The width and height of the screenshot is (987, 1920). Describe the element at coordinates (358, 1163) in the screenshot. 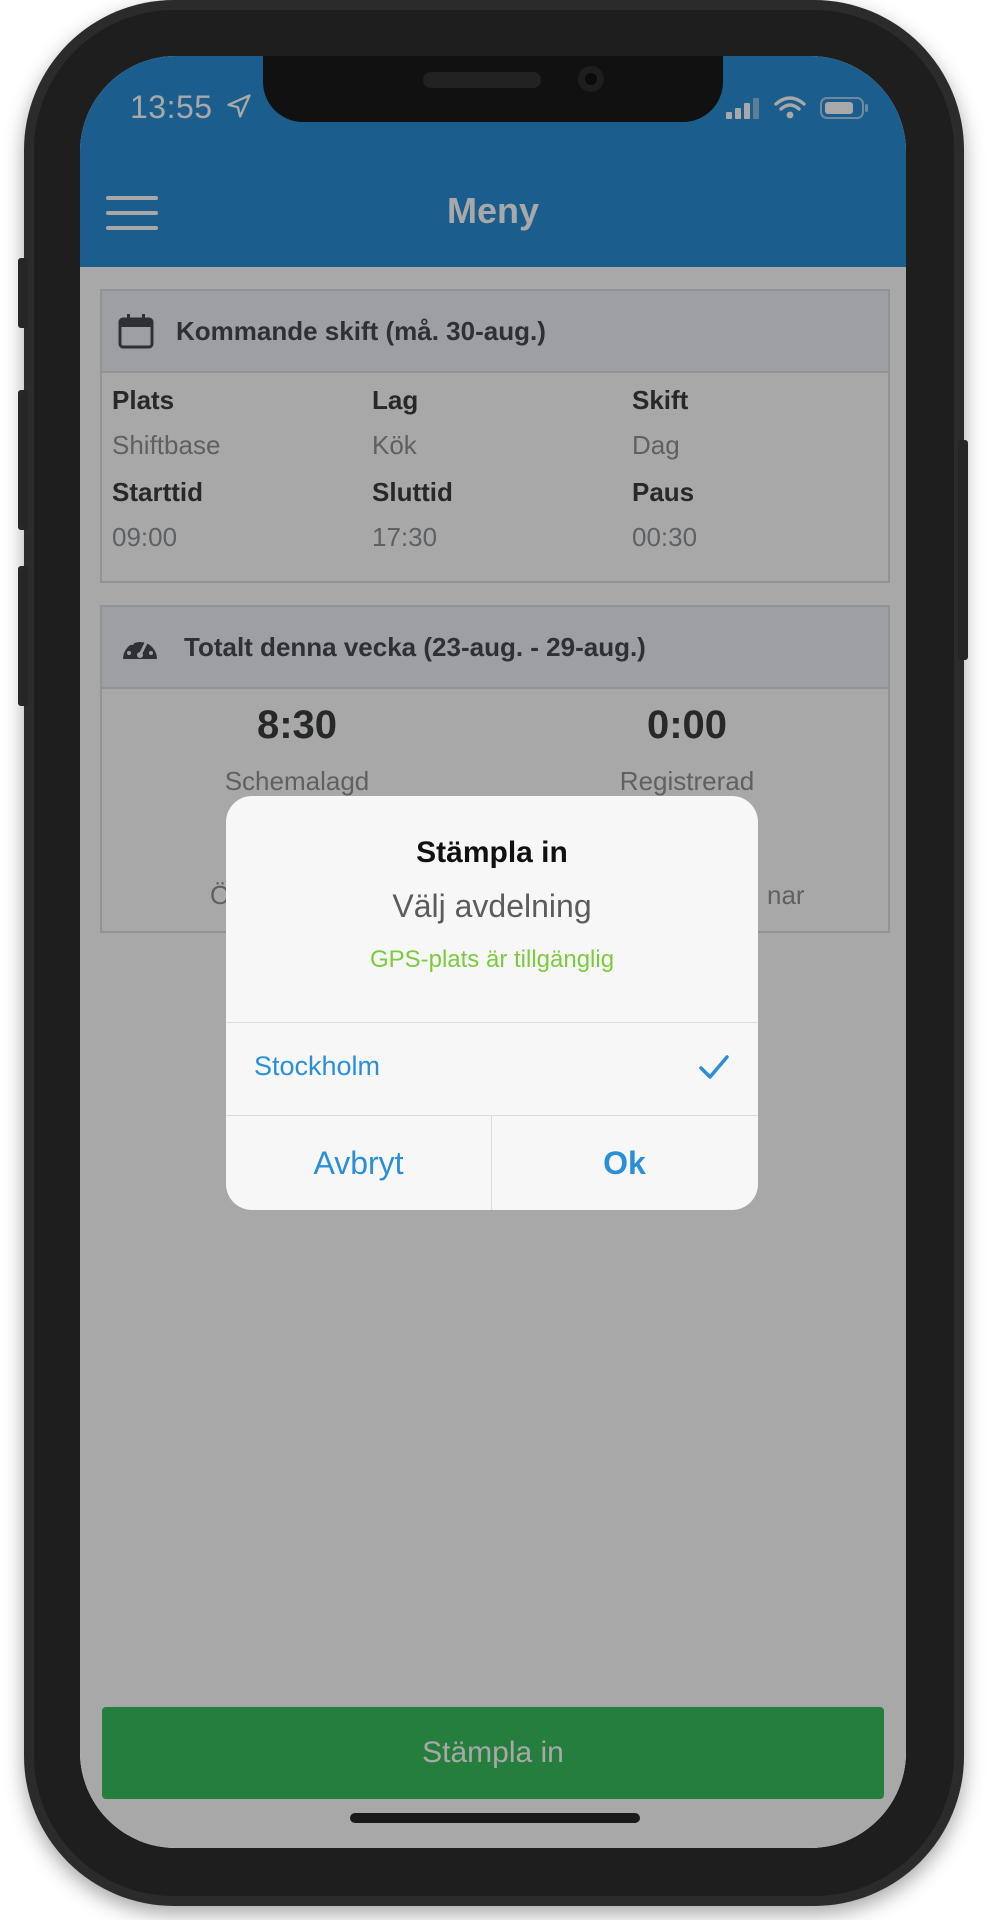

I see `cancel-button: Avbryt` at that location.